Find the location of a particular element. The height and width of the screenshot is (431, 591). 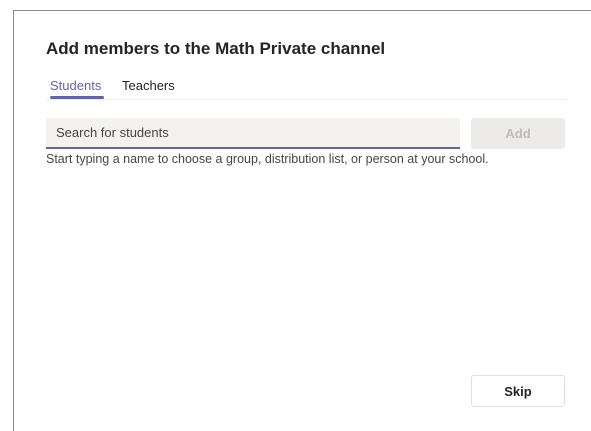

search-students-input is located at coordinates (253, 132).